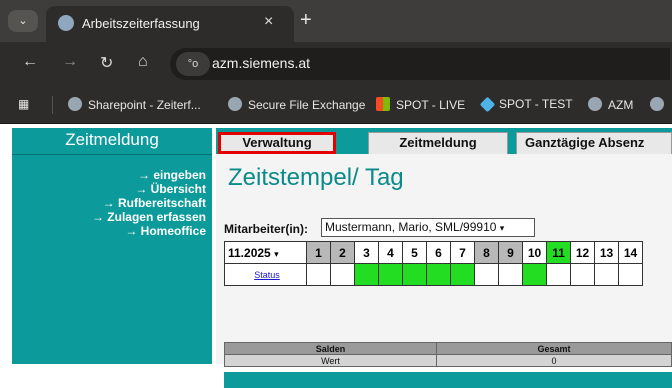 The image size is (672, 388). What do you see at coordinates (112, 139) in the screenshot?
I see `sidebar-title: Zeitmeldung` at bounding box center [112, 139].